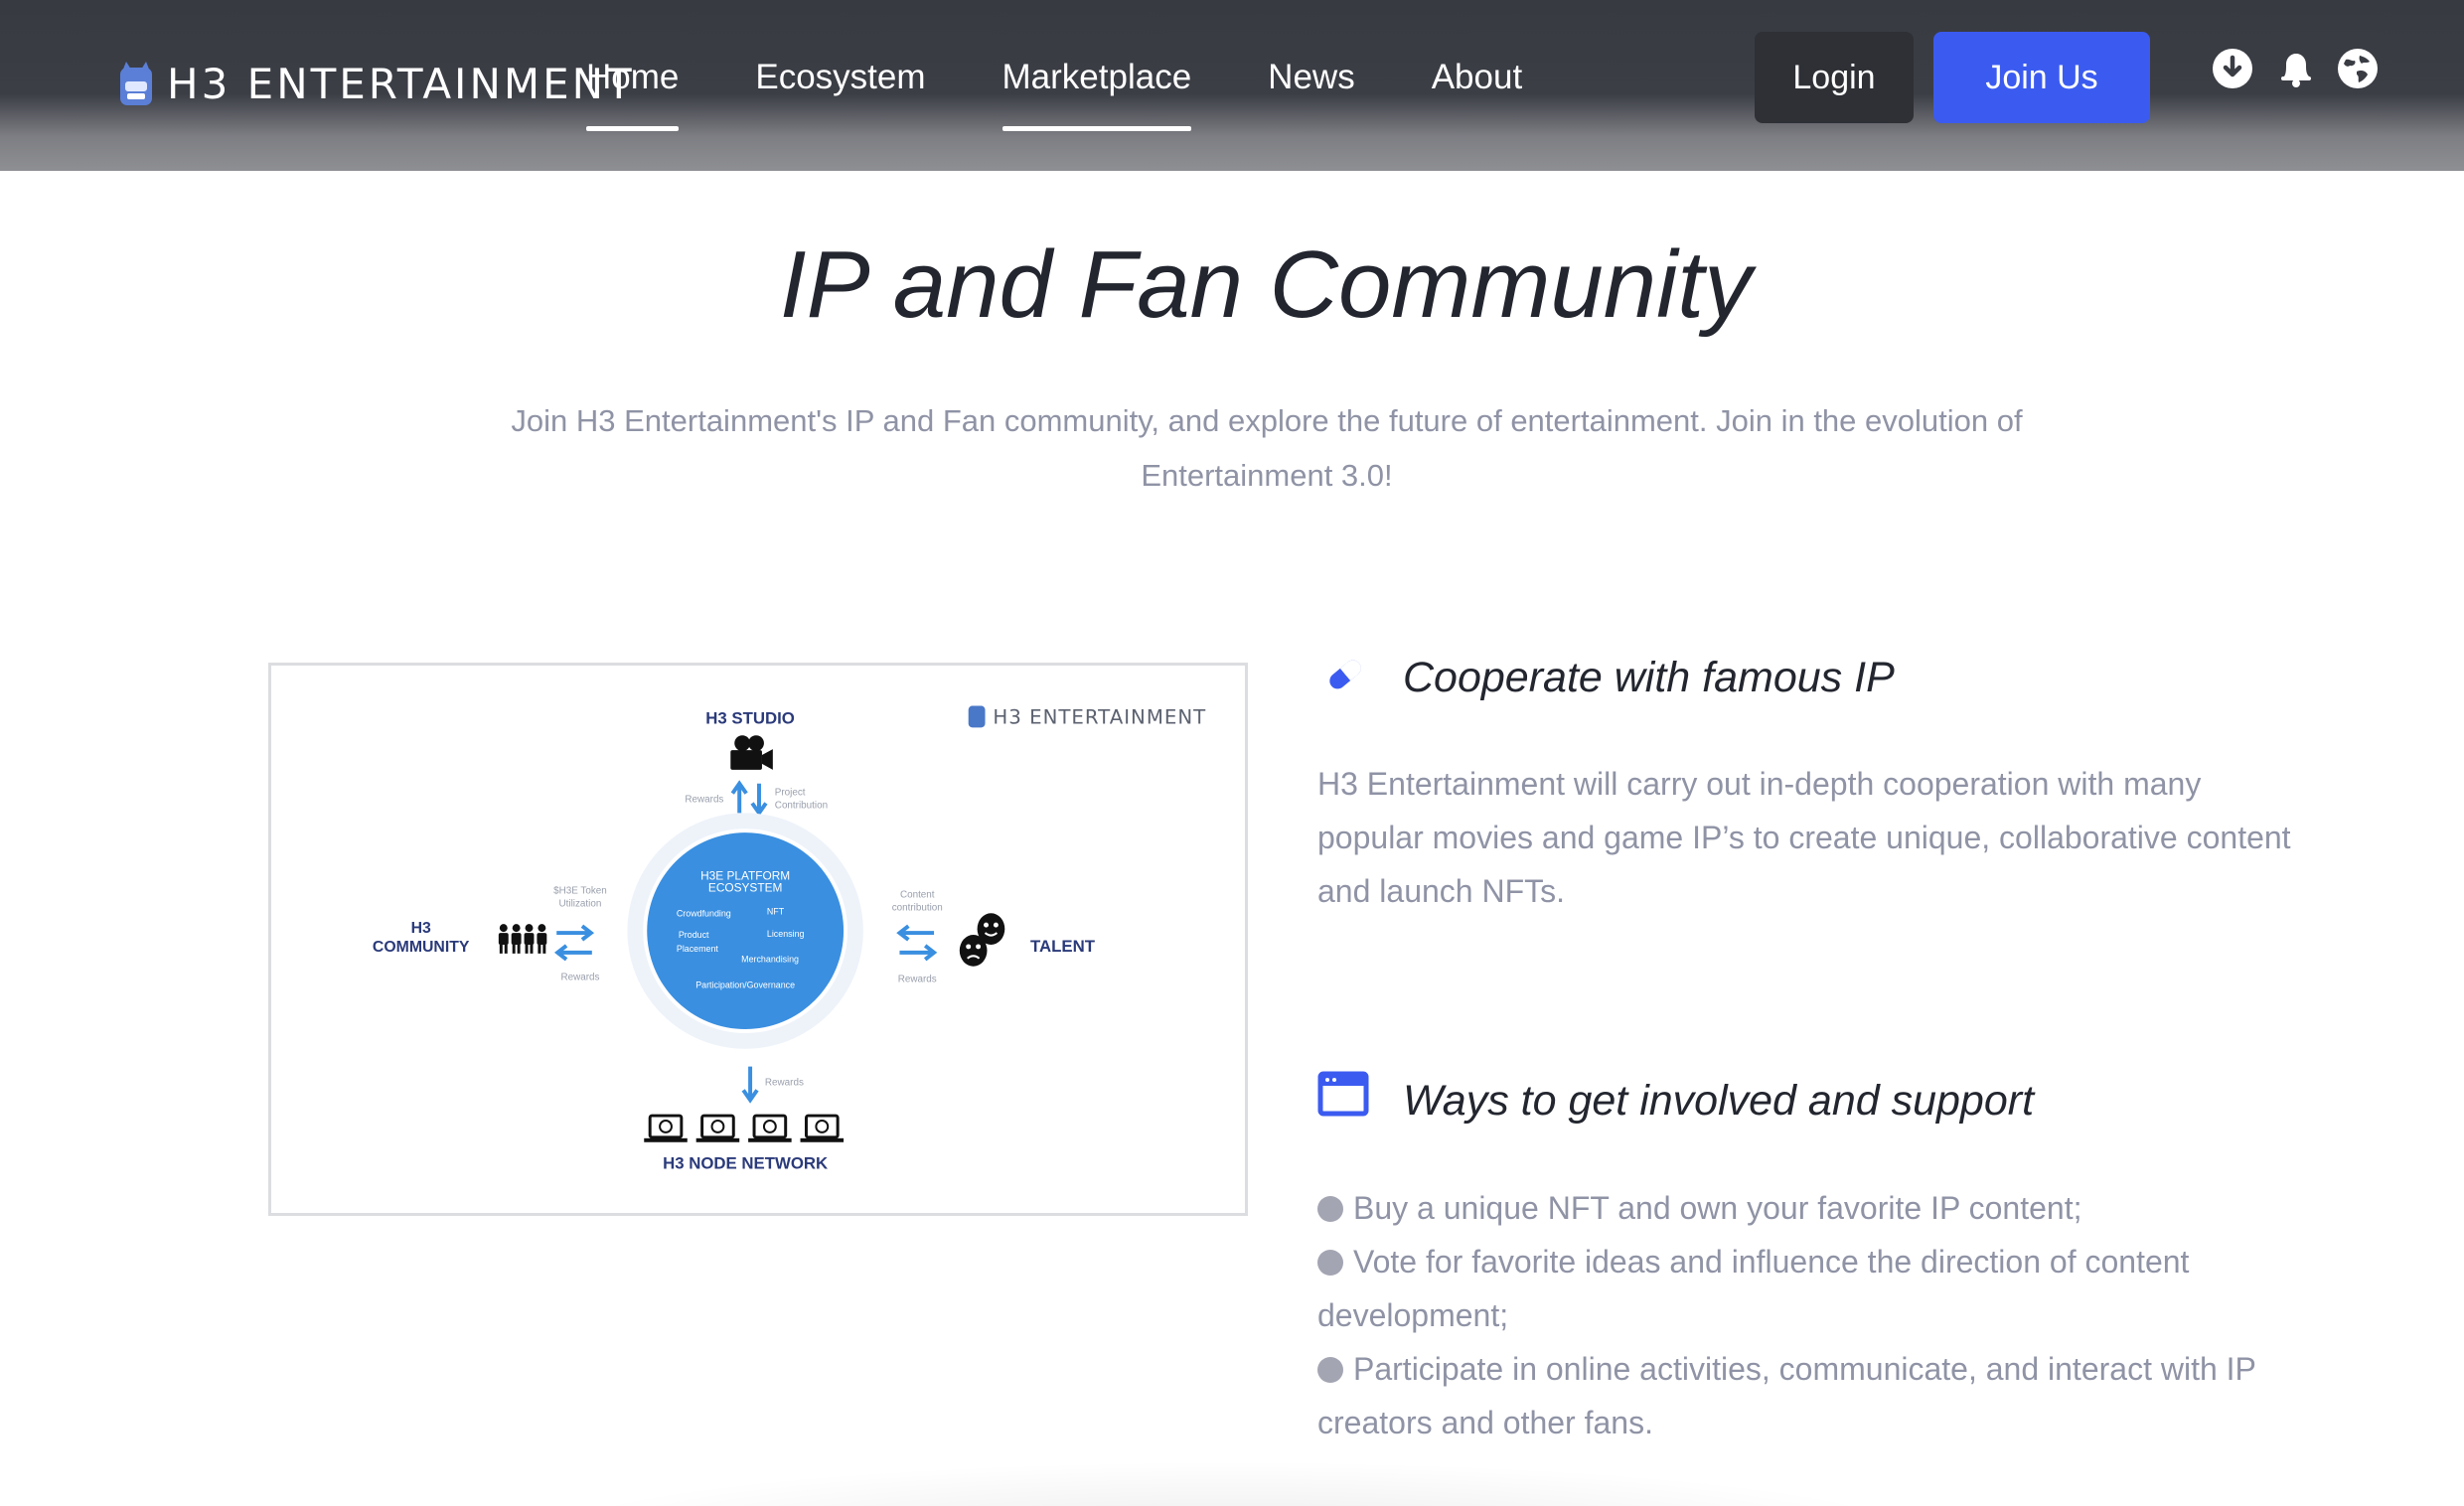  I want to click on center-item-crowdfunding: Crowdfunding, so click(704, 913).